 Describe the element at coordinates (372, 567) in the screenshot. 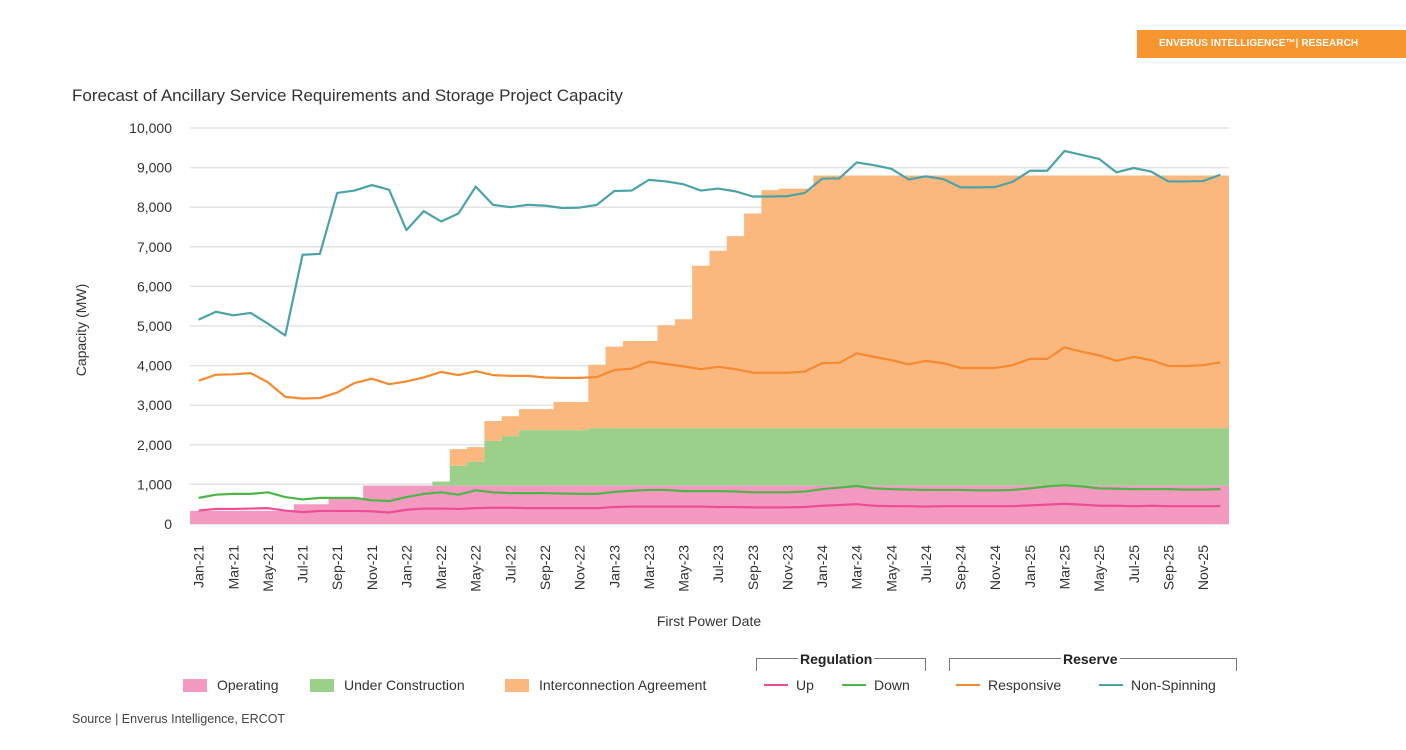

I see `x-tick-label: Nov-21` at that location.